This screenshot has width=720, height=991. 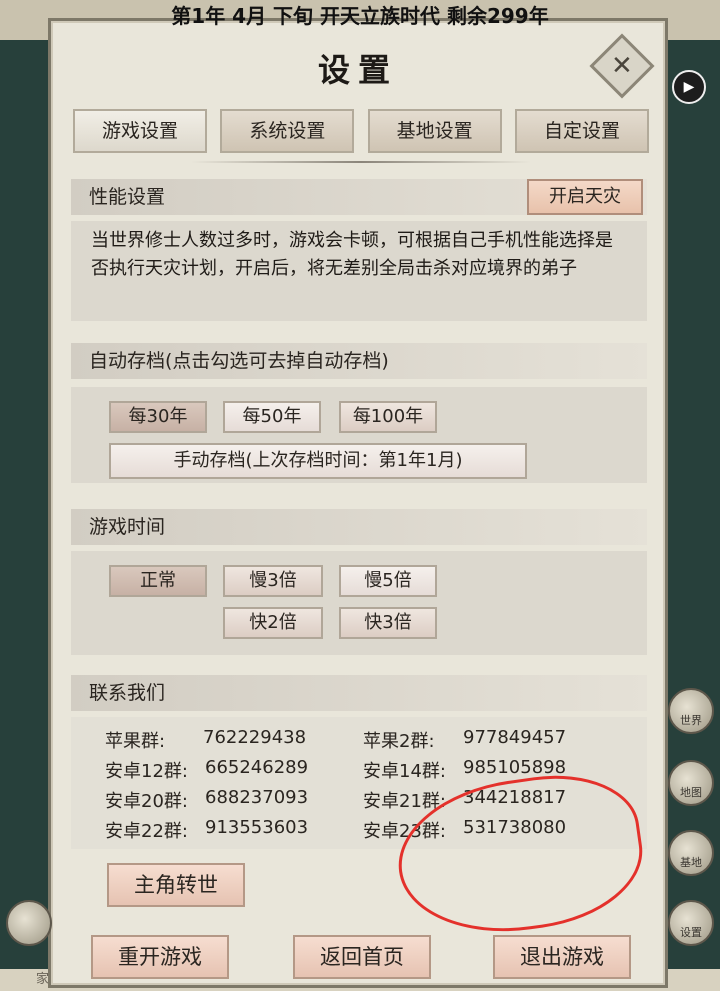 What do you see at coordinates (362, 957) in the screenshot?
I see `return-home-button: 返回首页` at bounding box center [362, 957].